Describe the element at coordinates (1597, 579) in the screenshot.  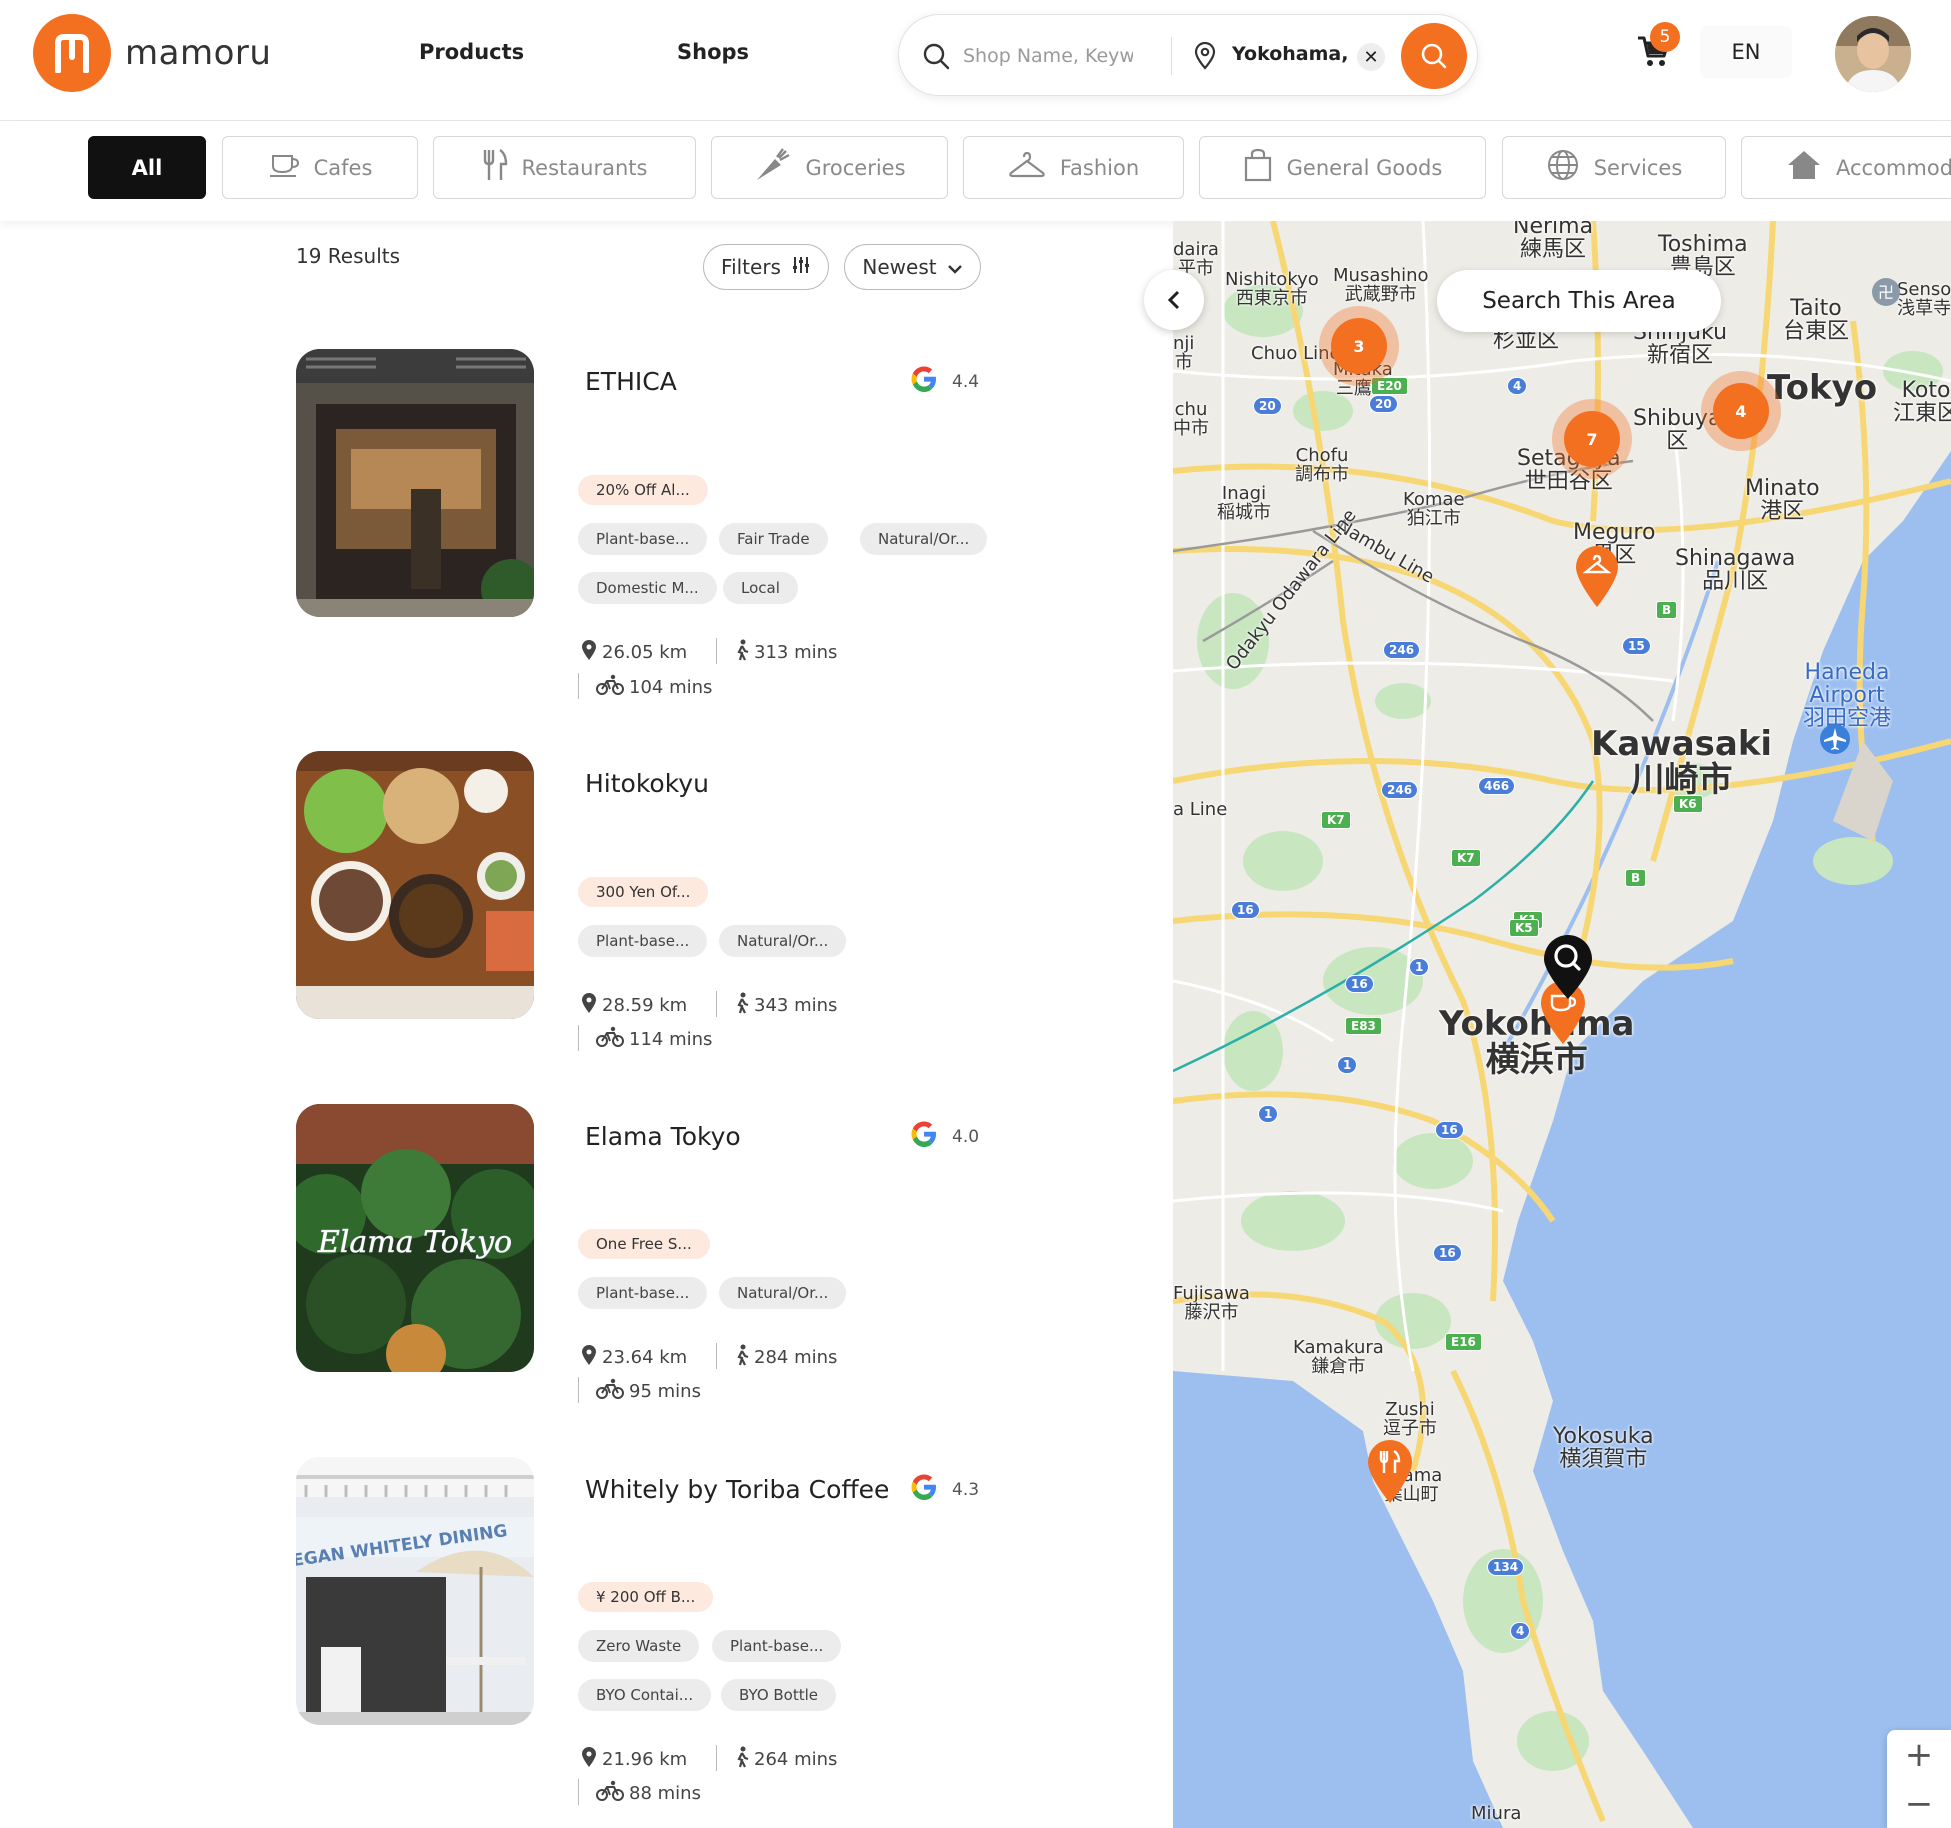
I see `fashion-shop-pin` at that location.